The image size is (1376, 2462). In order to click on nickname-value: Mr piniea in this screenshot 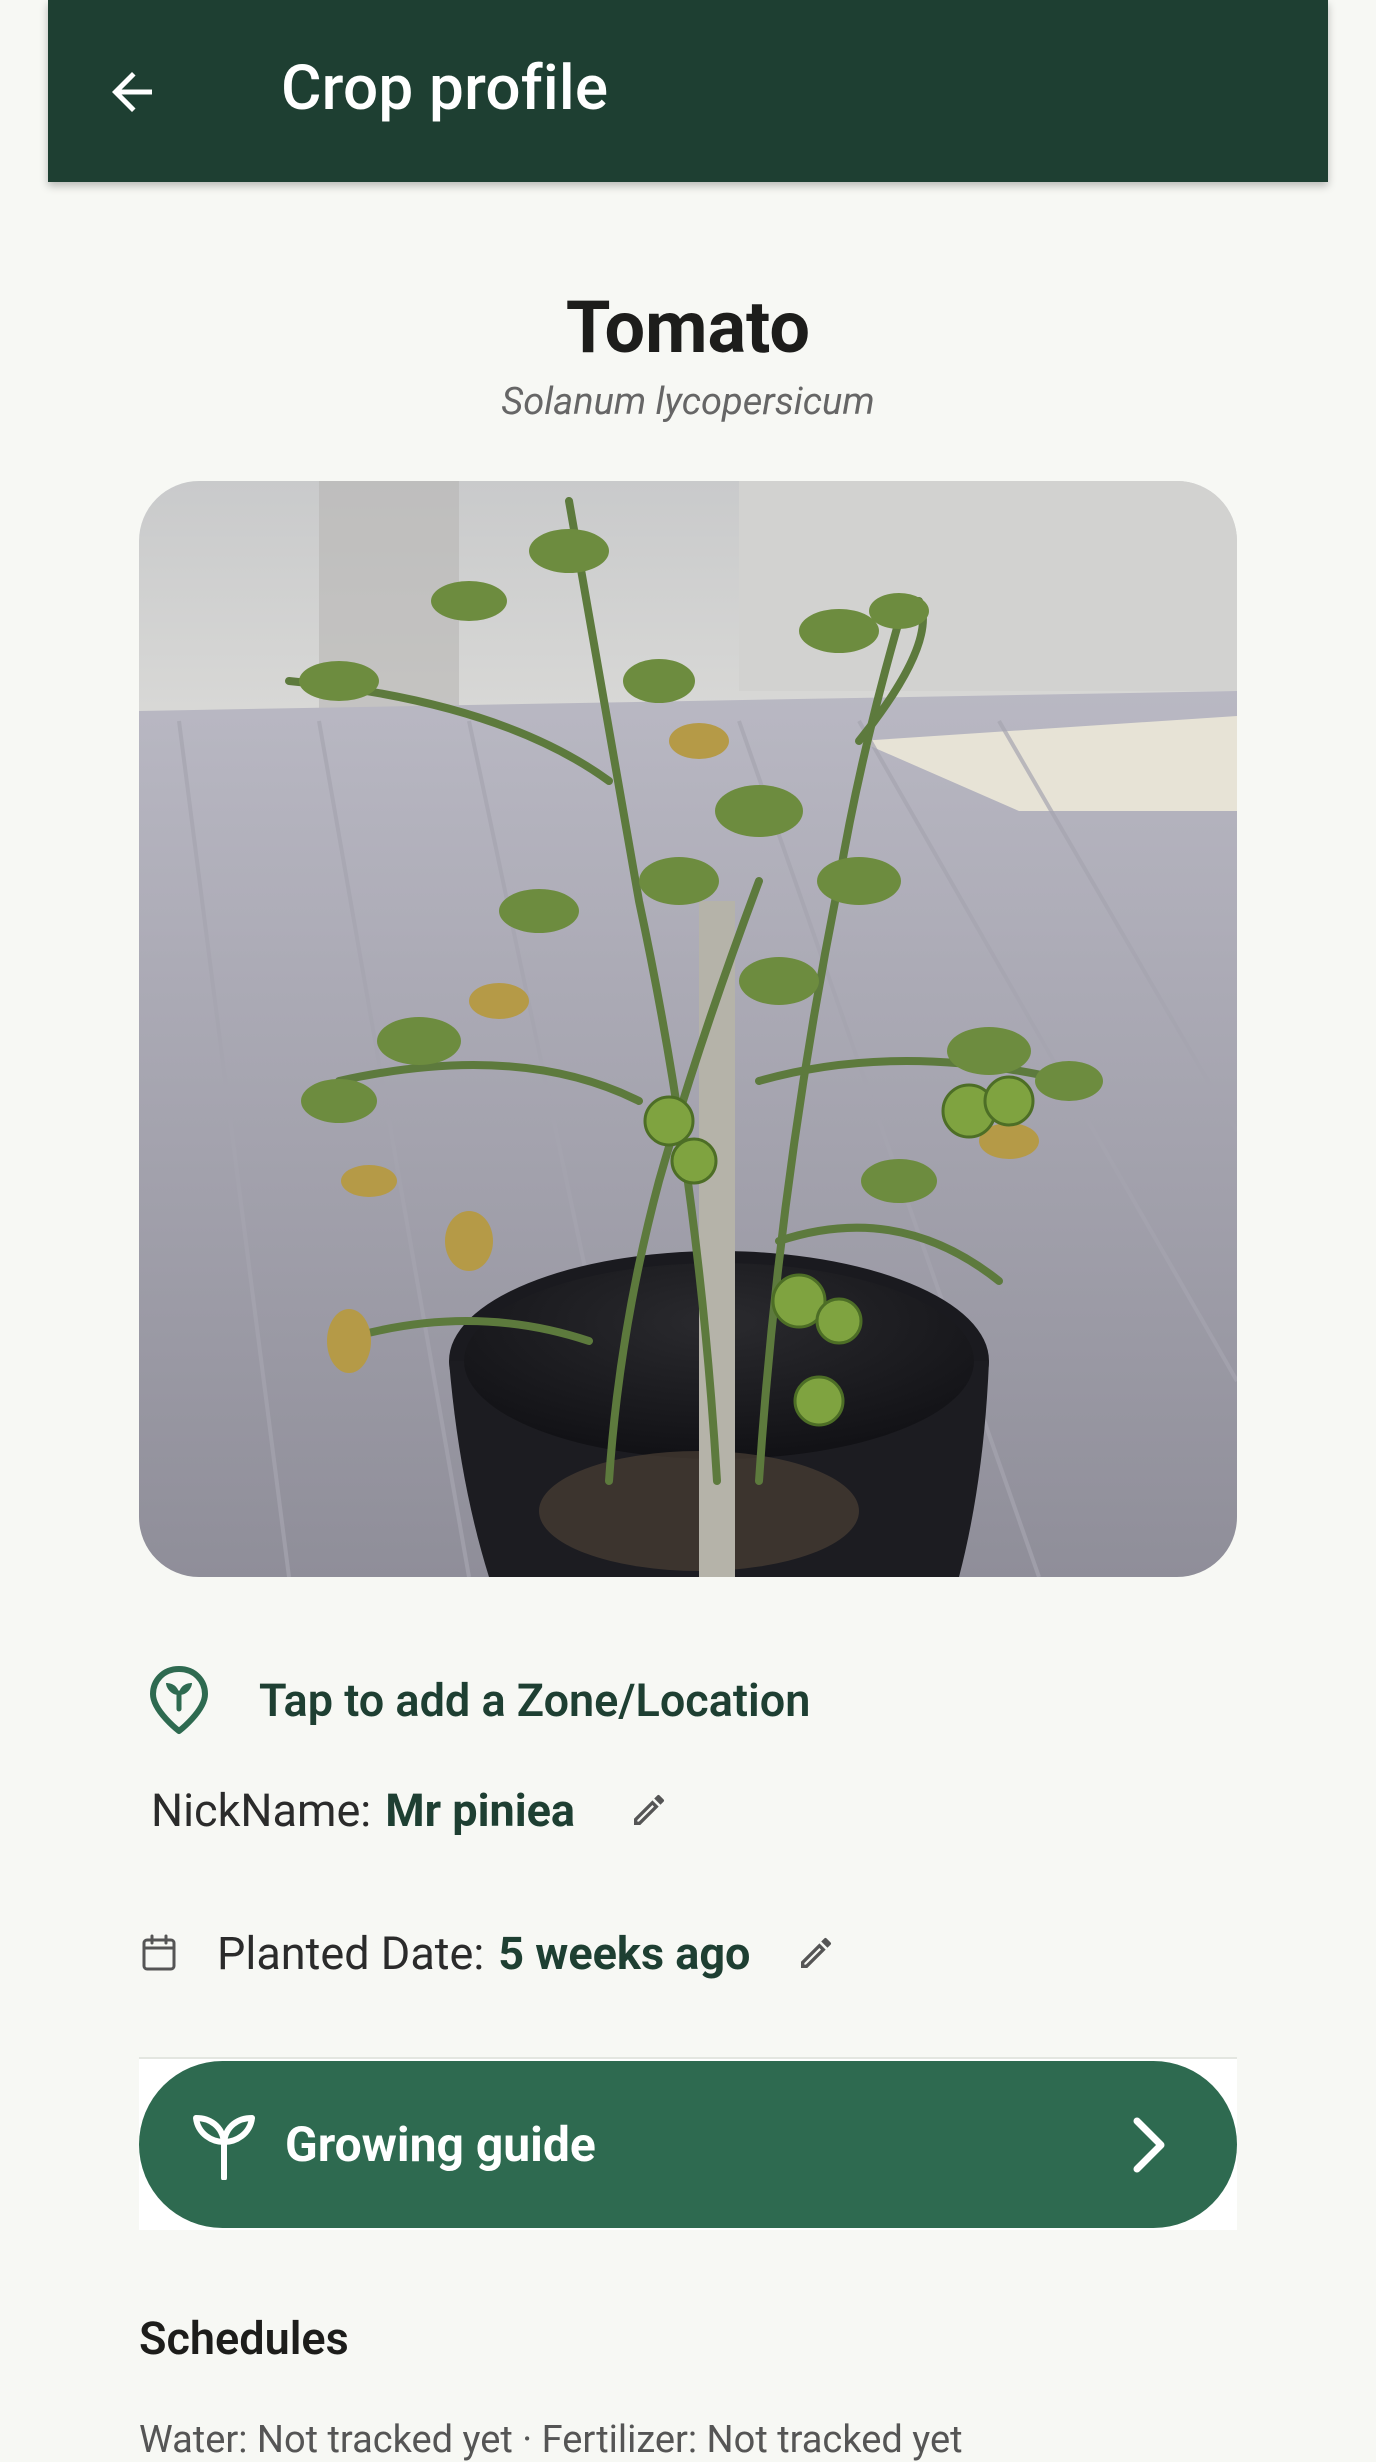, I will do `click(480, 1810)`.